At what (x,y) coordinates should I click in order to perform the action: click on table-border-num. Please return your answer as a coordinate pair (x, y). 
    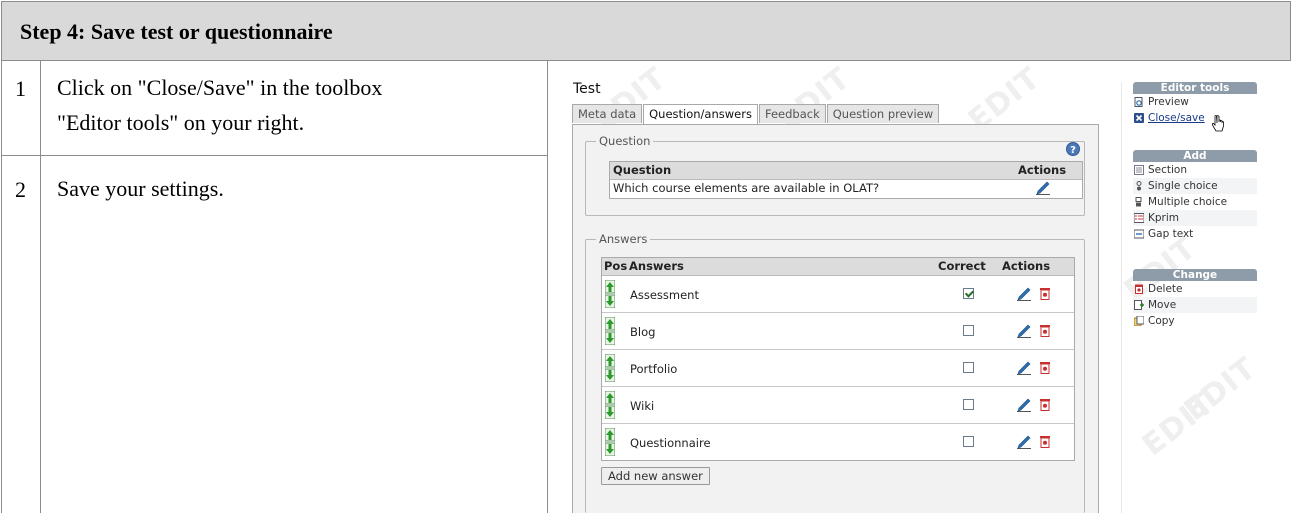
    Looking at the image, I should click on (40, 287).